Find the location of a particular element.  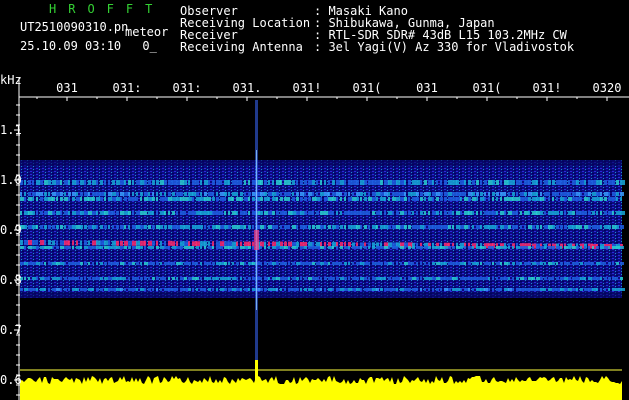

x-tick-label: 031 is located at coordinates (427, 88).